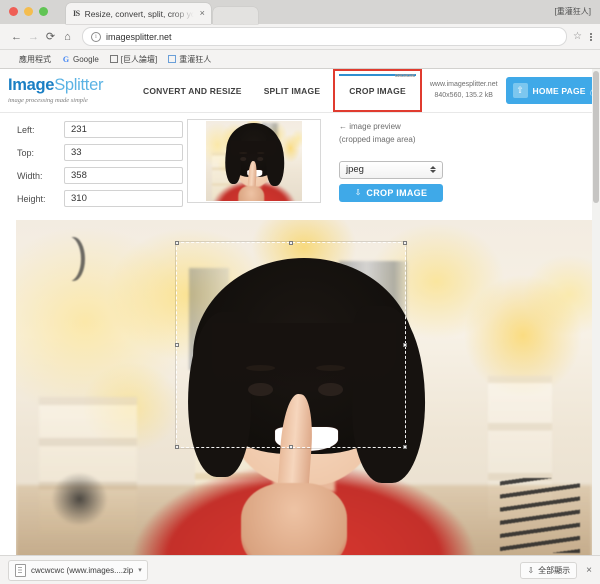 The image size is (600, 584). Describe the element at coordinates (290, 243) in the screenshot. I see `crop-handle-n` at that location.